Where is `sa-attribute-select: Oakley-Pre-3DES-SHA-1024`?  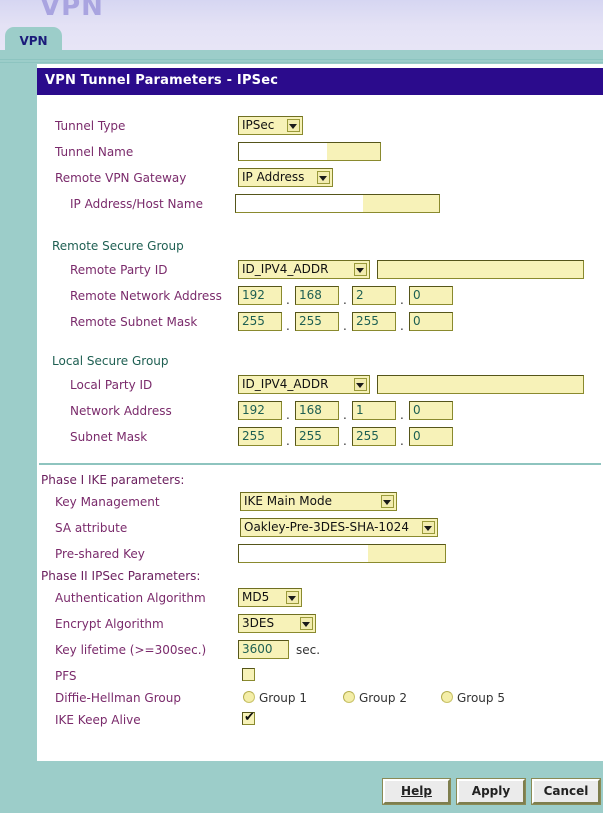 sa-attribute-select: Oakley-Pre-3DES-SHA-1024 is located at coordinates (339, 527).